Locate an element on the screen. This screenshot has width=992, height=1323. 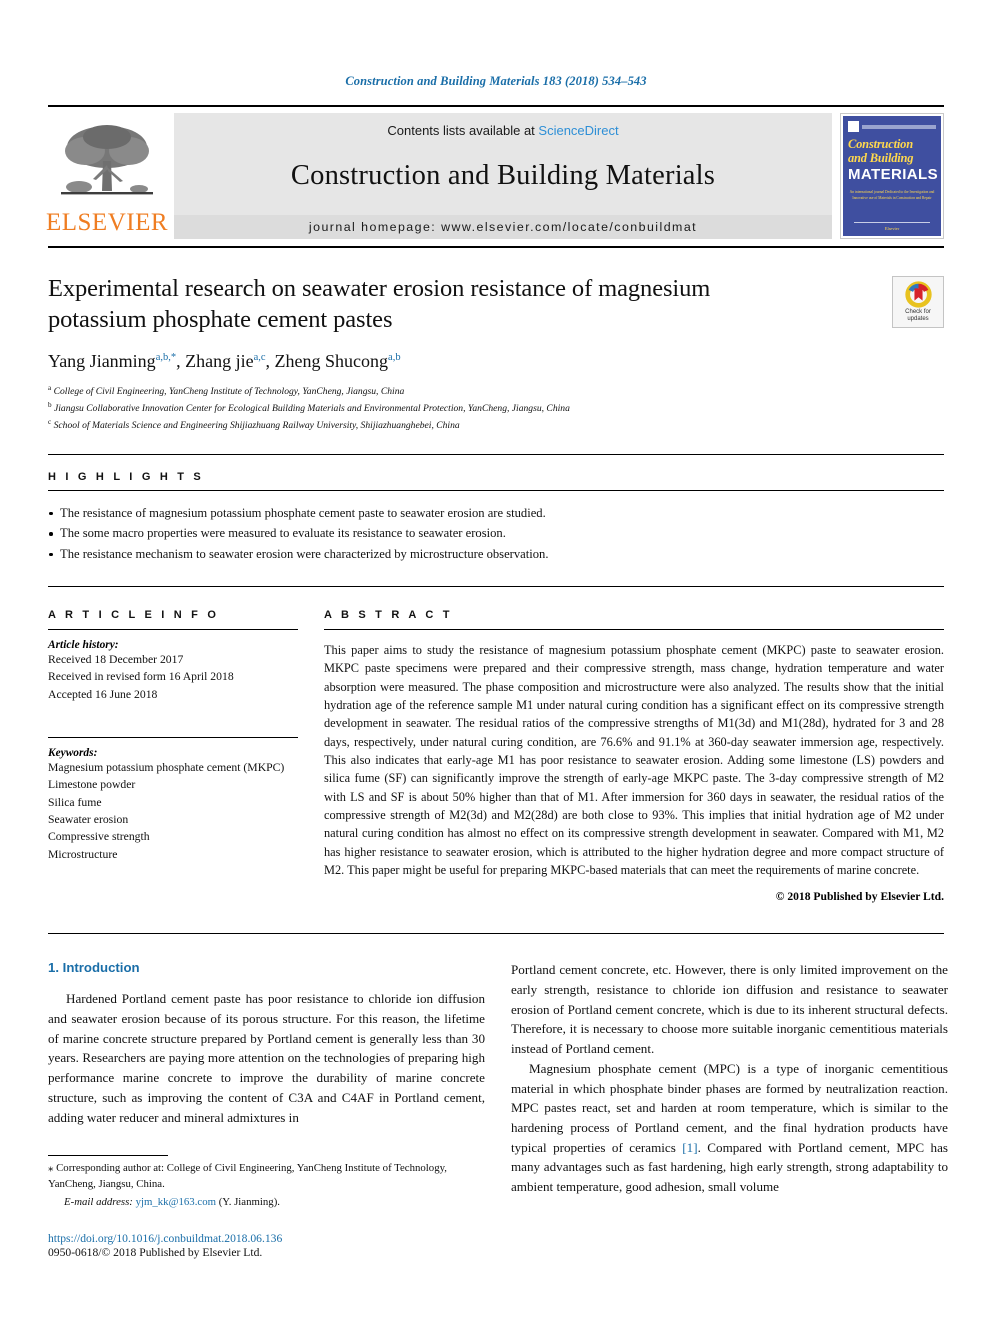
sciencedirect-link: ScienceDirect is located at coordinates (578, 130).